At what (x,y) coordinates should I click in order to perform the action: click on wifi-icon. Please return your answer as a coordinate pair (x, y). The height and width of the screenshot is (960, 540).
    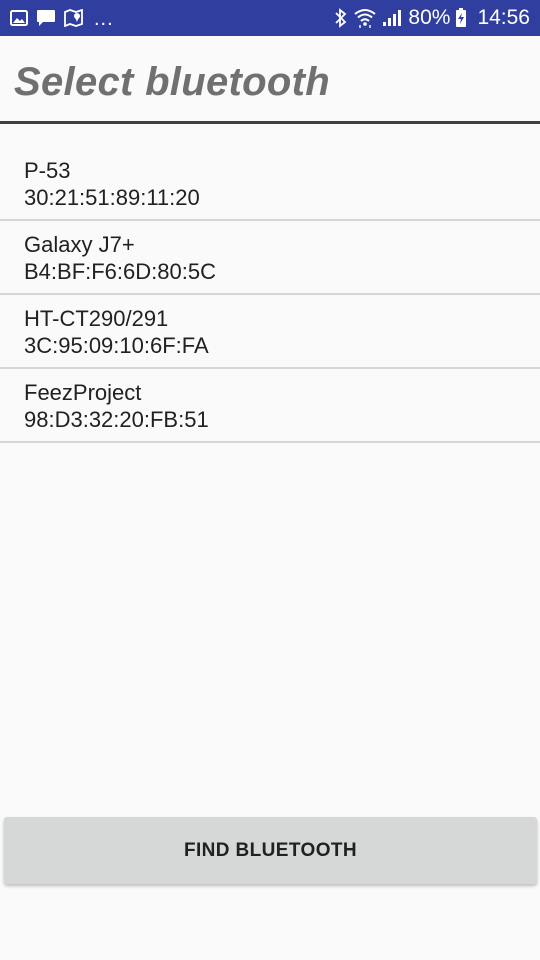
    Looking at the image, I should click on (365, 18).